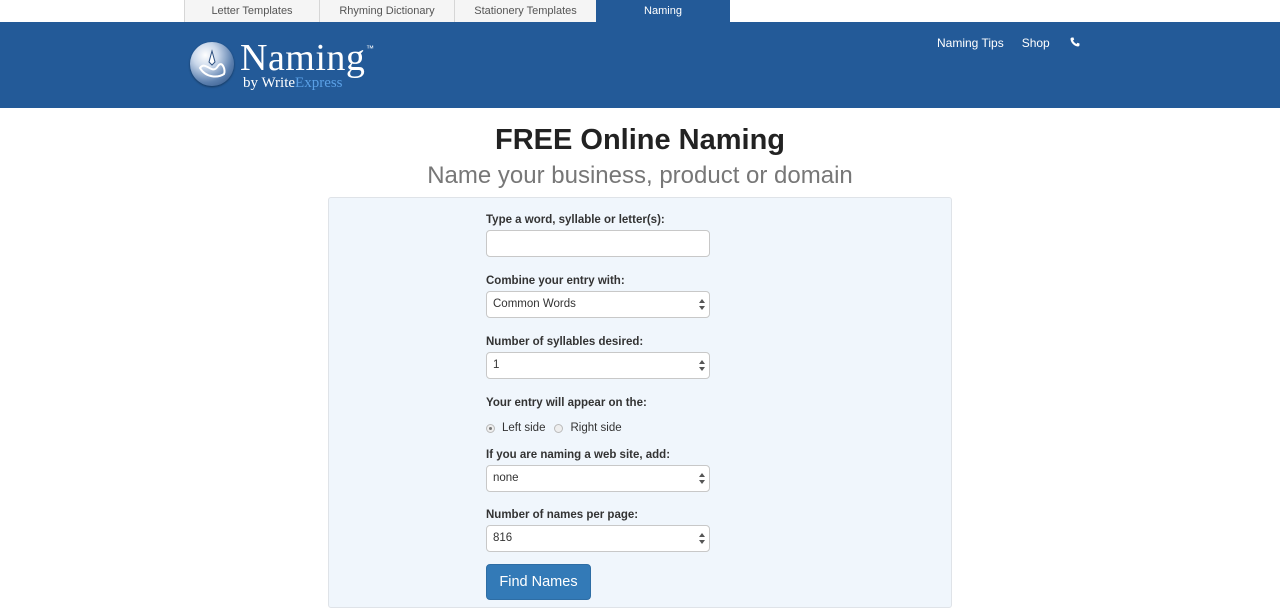  What do you see at coordinates (598, 538) in the screenshot?
I see `per-page-select: 816` at bounding box center [598, 538].